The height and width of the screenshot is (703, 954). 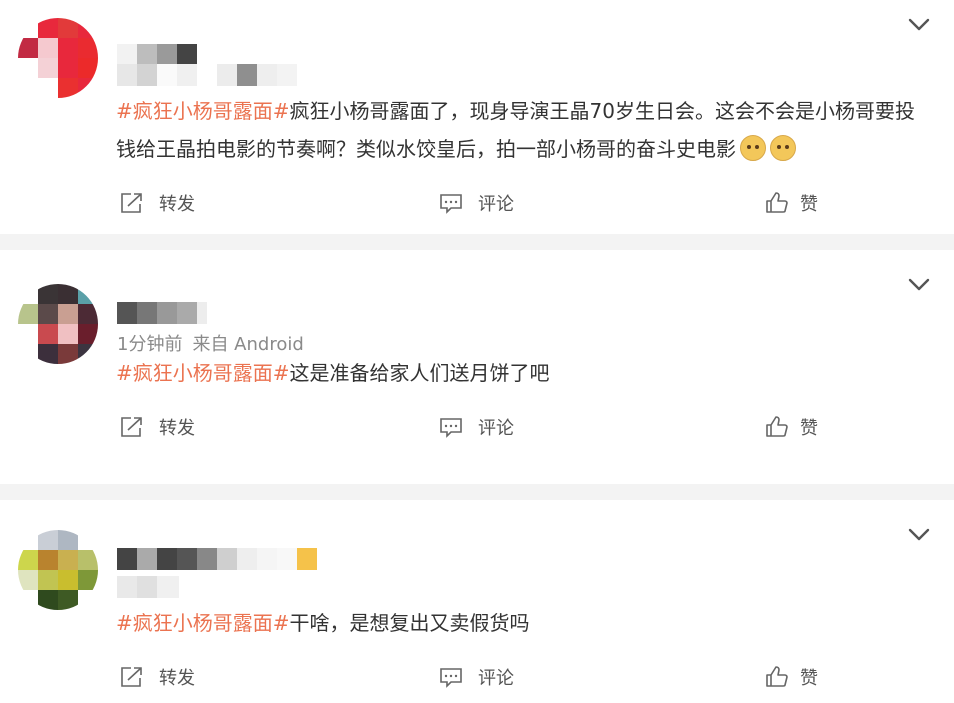 I want to click on post-time: 1分钟前, so click(x=150, y=344).